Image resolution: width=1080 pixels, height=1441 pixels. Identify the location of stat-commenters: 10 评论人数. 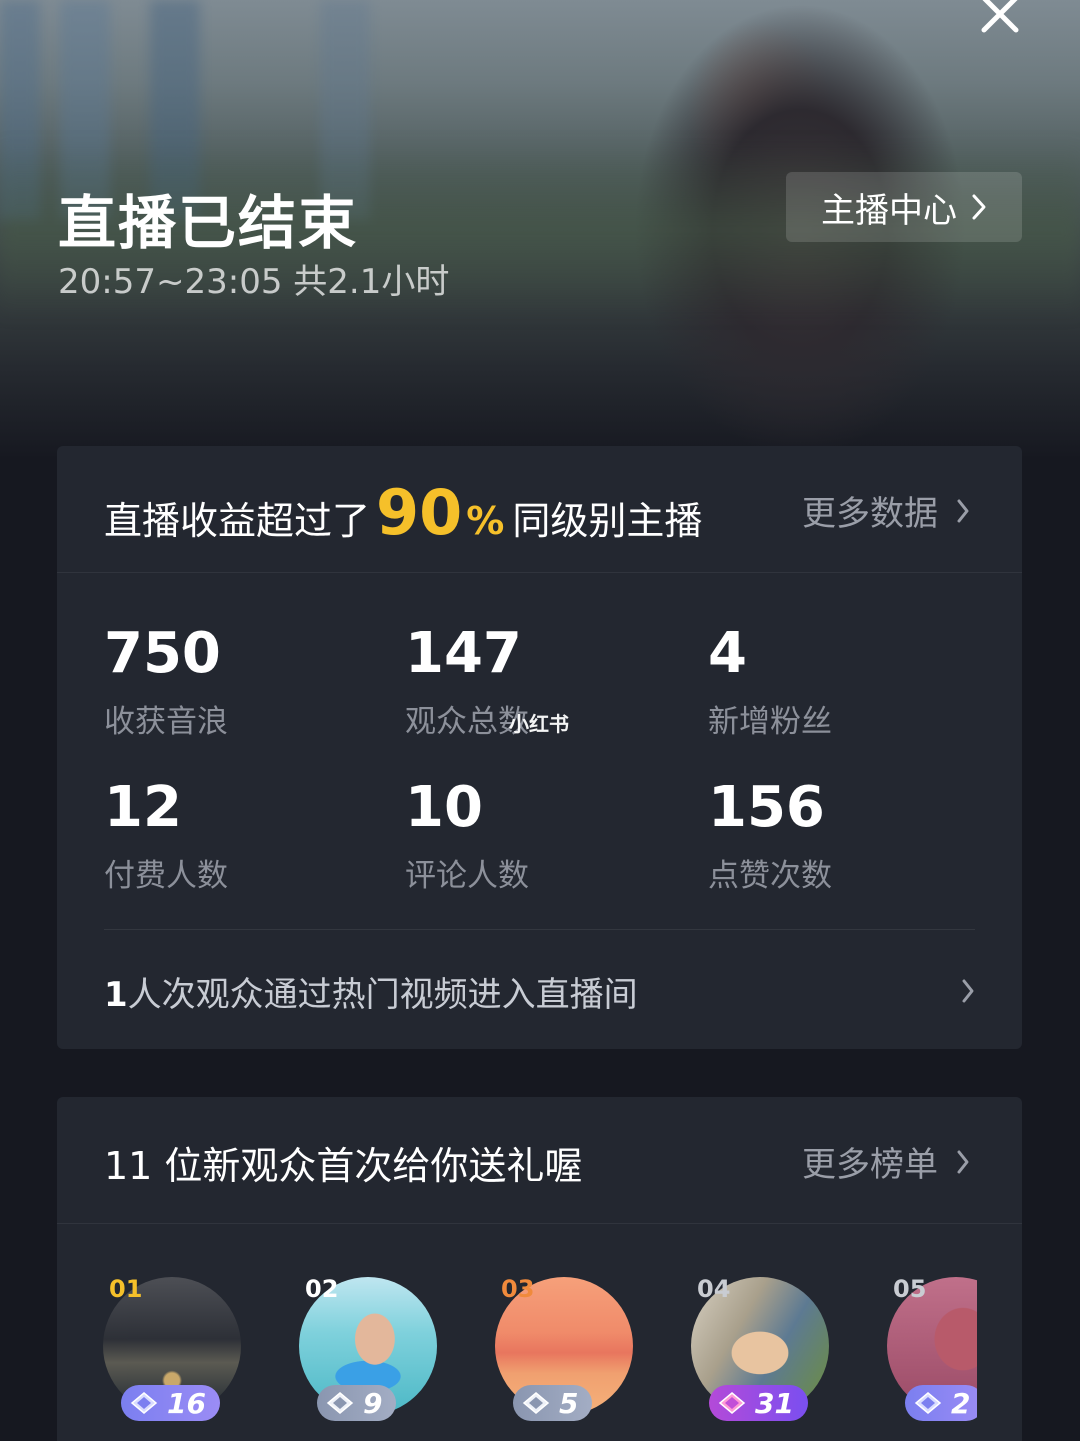
(467, 837).